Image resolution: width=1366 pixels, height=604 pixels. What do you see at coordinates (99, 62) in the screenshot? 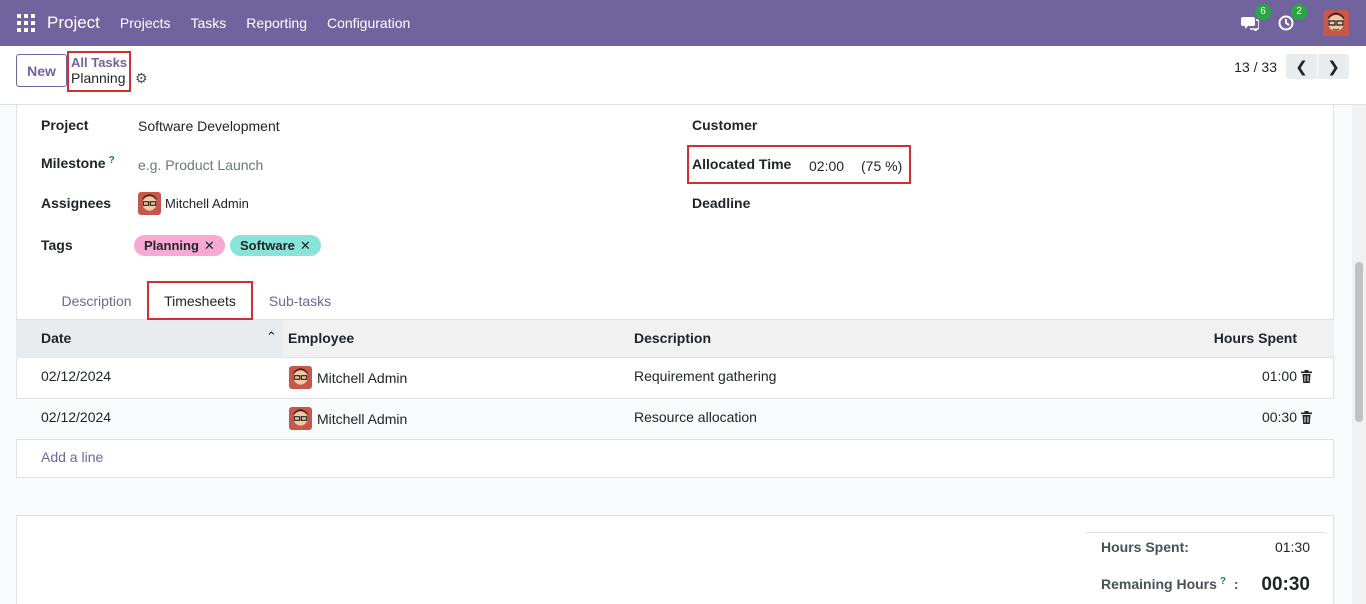
I see `breadcrumb-all-tasks: All Tasks` at bounding box center [99, 62].